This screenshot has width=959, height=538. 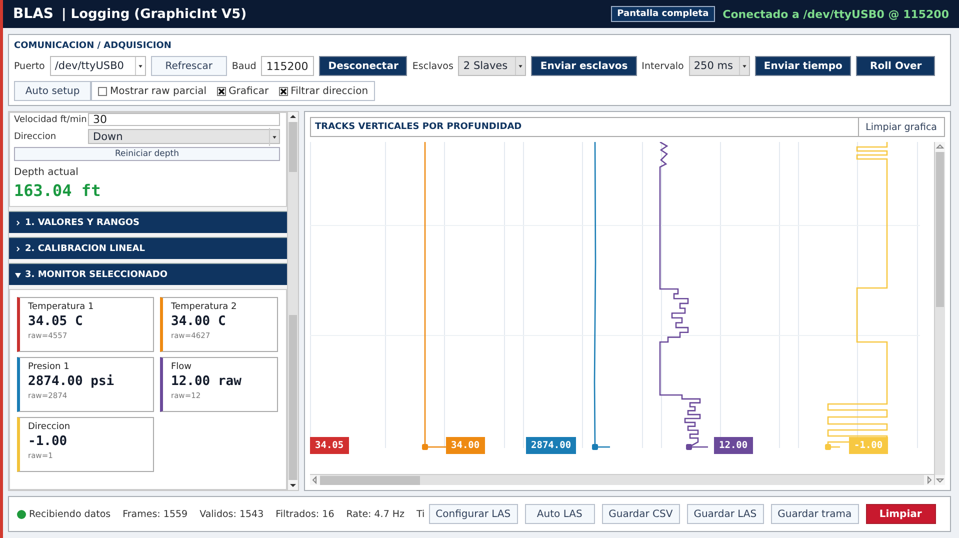 I want to click on status-text: Recibiendo datos, so click(x=70, y=514).